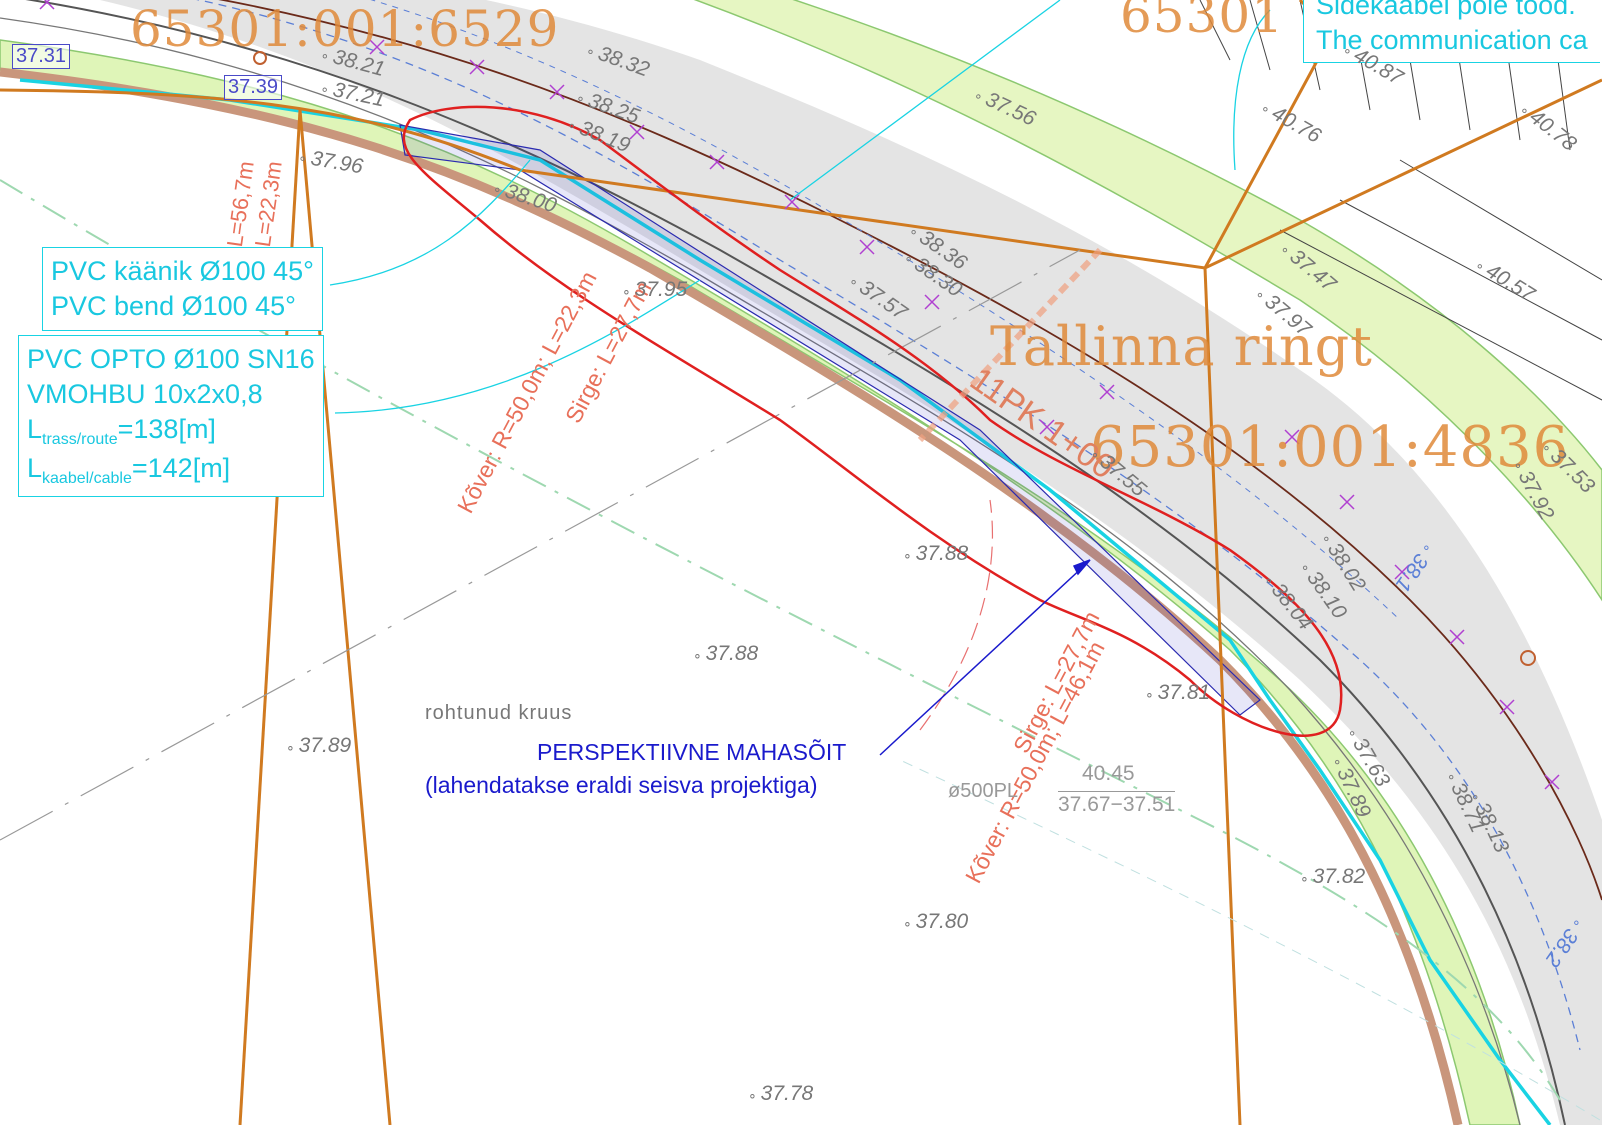  I want to click on parcel-number-3: 65301:001:4836, so click(1330, 447).